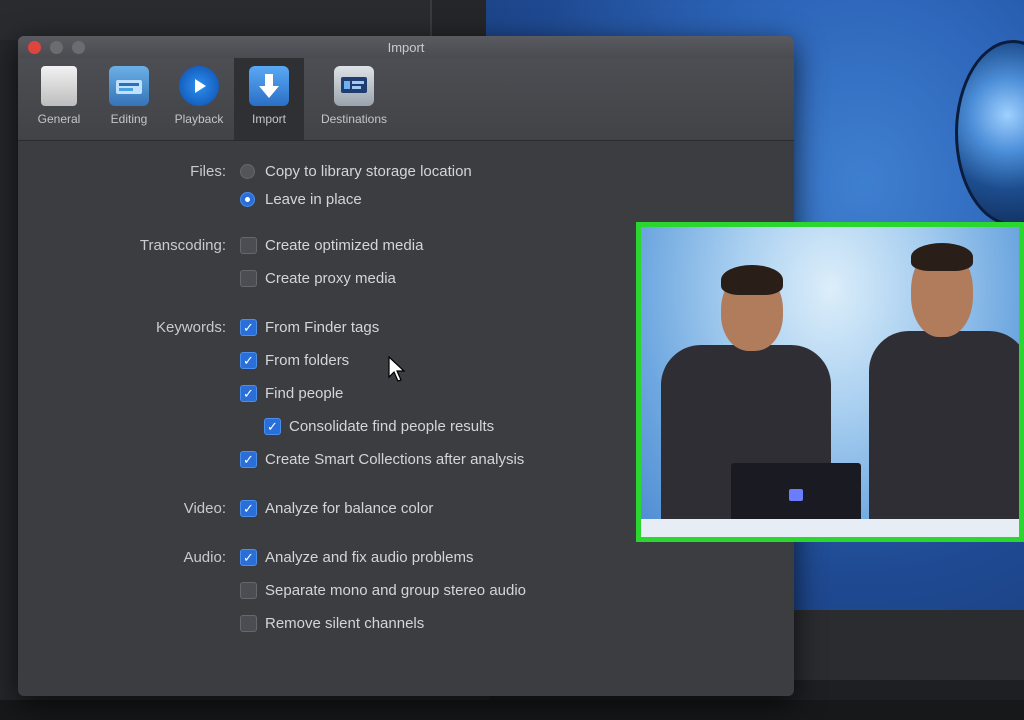  What do you see at coordinates (204, 557) in the screenshot?
I see `audio-label: Audio:` at bounding box center [204, 557].